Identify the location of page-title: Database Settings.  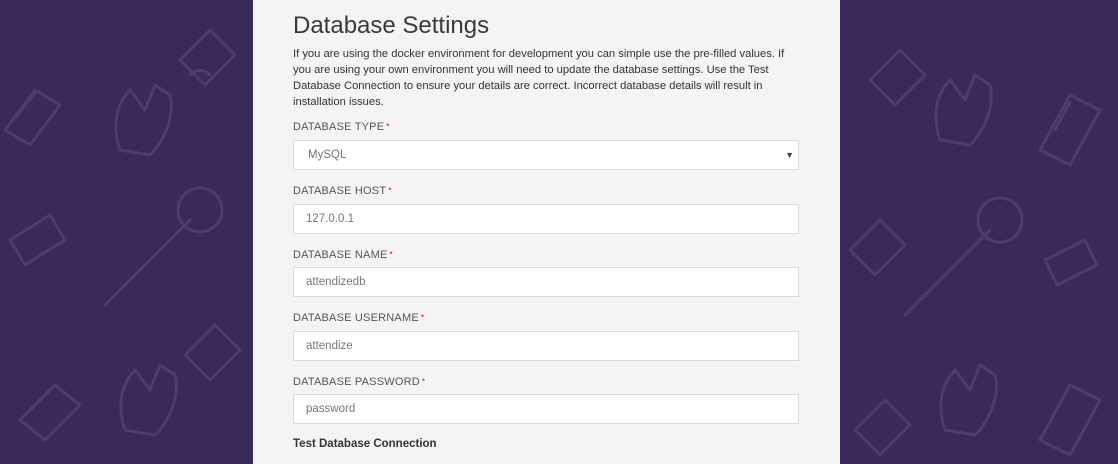
(391, 25).